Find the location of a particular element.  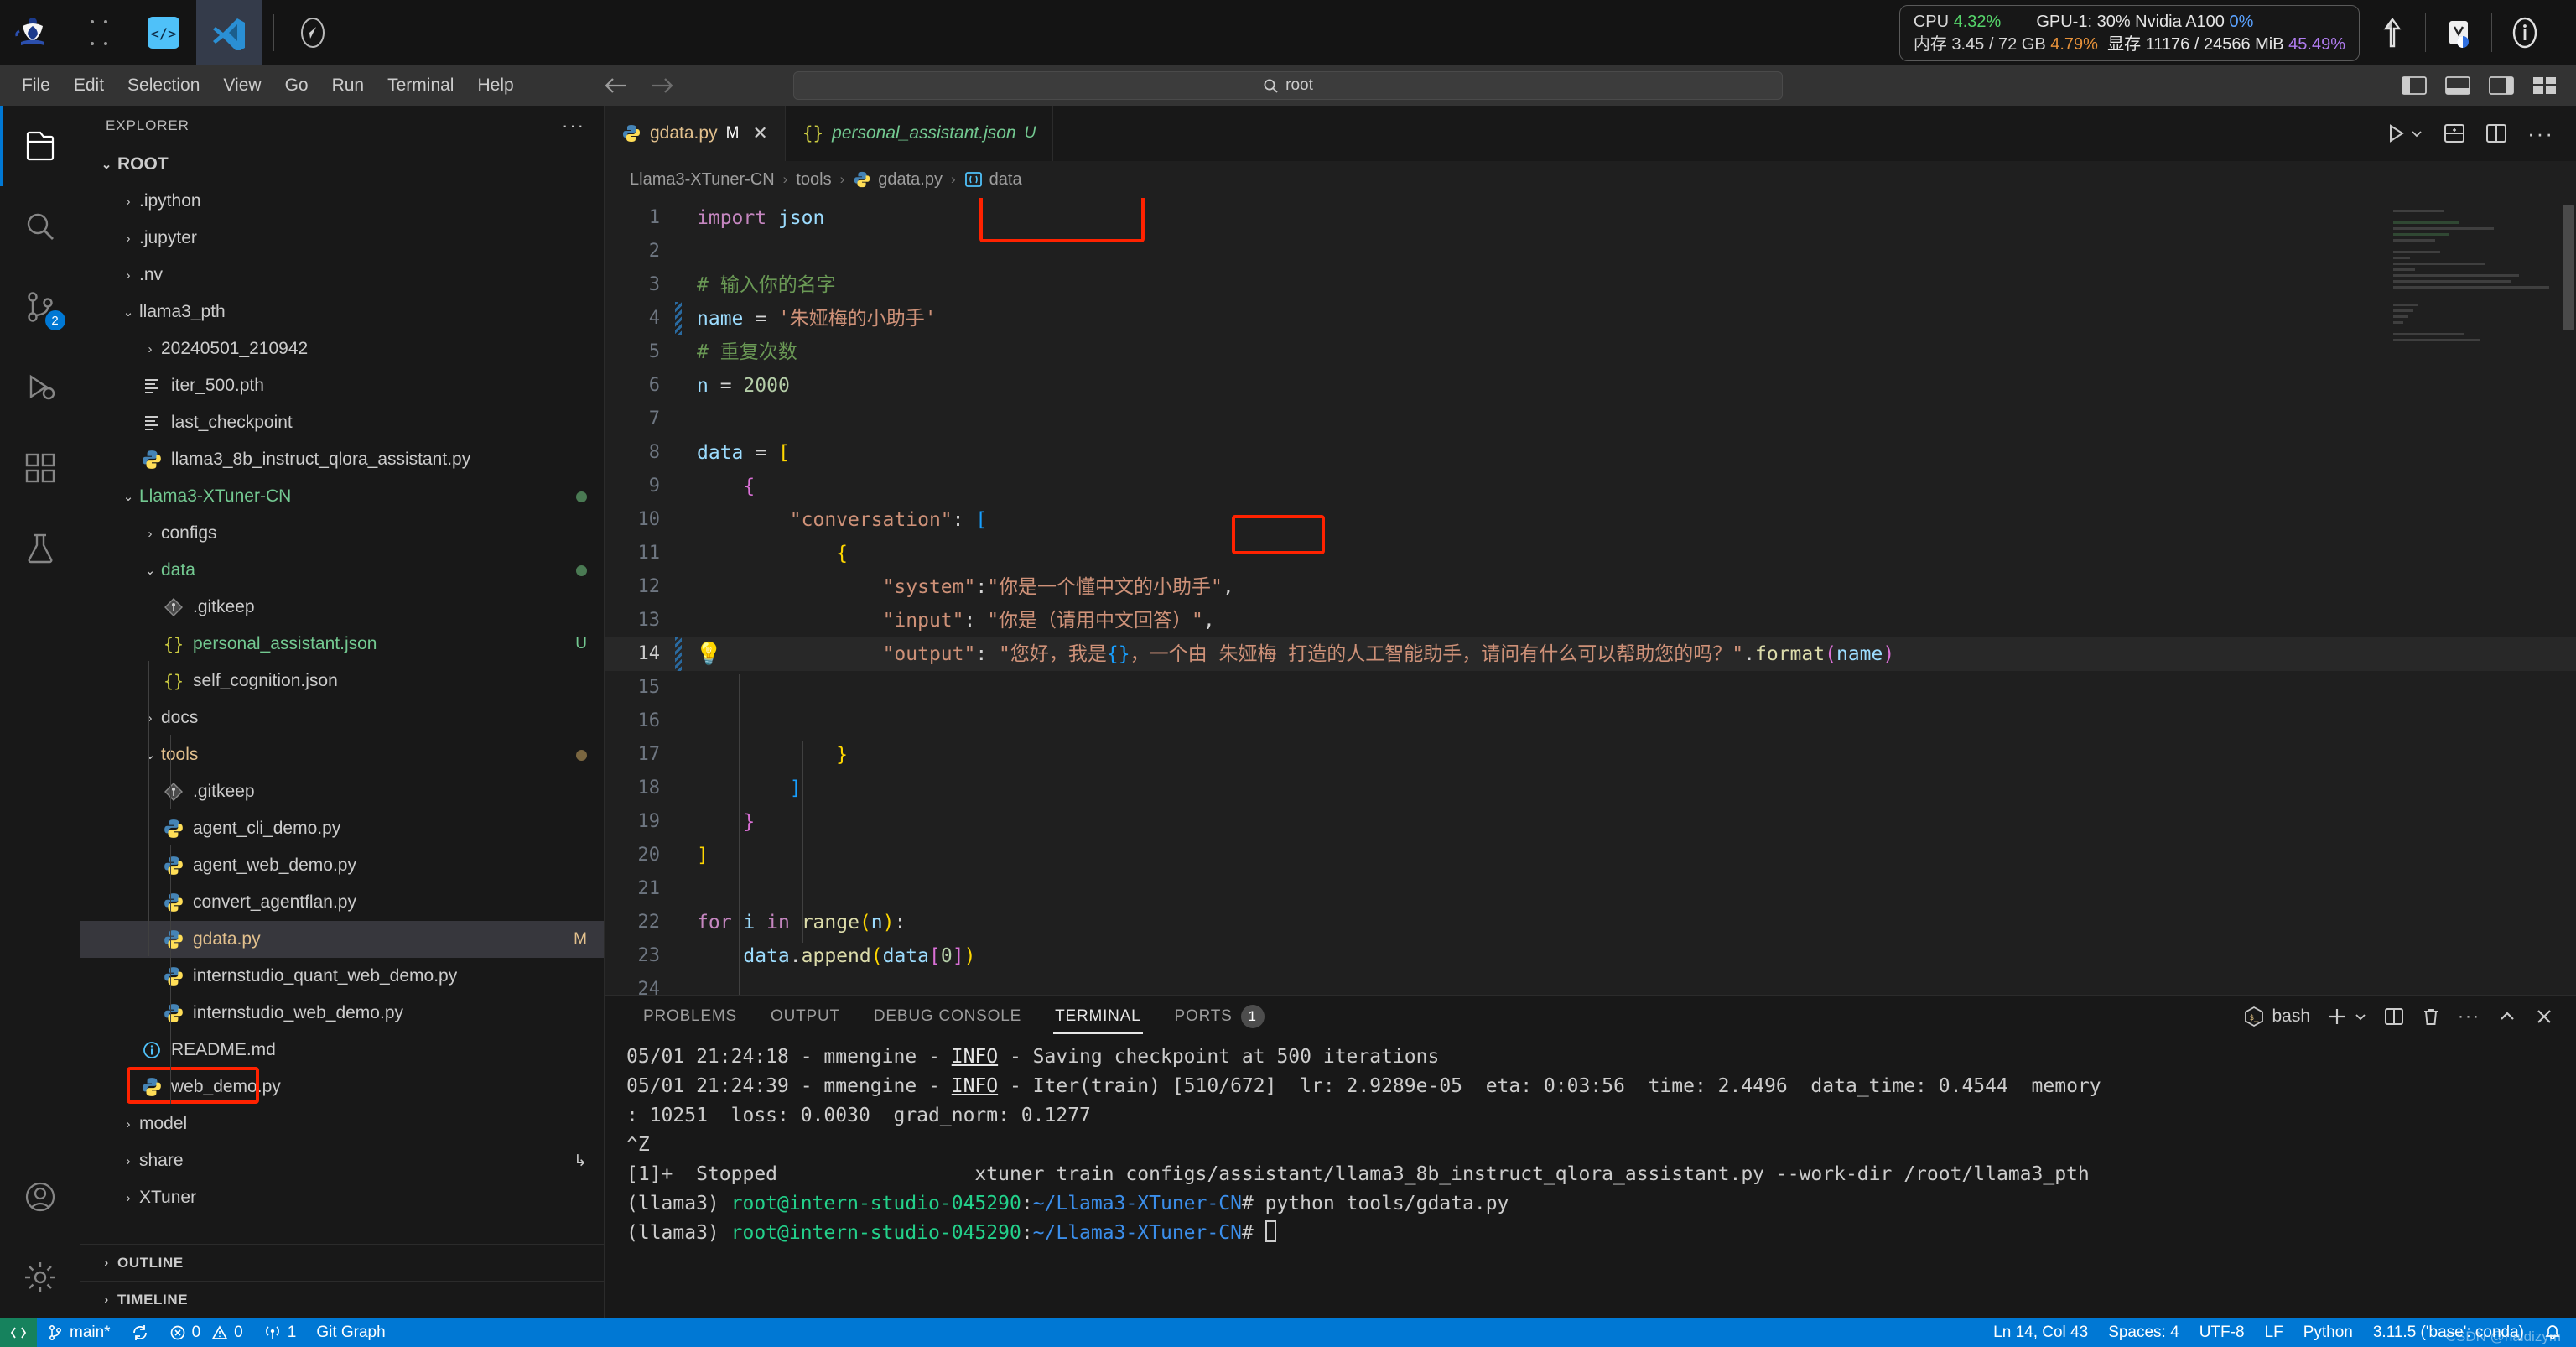

menu-go: Go is located at coordinates (296, 85).